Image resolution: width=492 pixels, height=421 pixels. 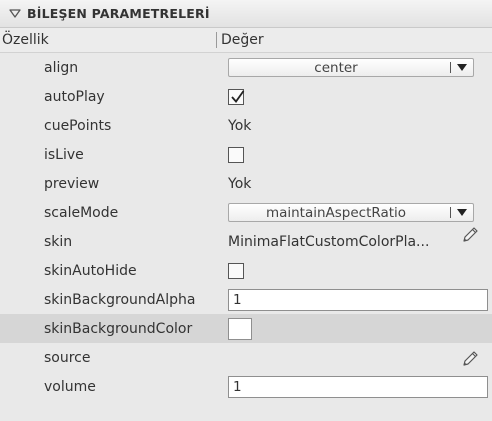 I want to click on checkmark-icon, so click(x=238, y=96).